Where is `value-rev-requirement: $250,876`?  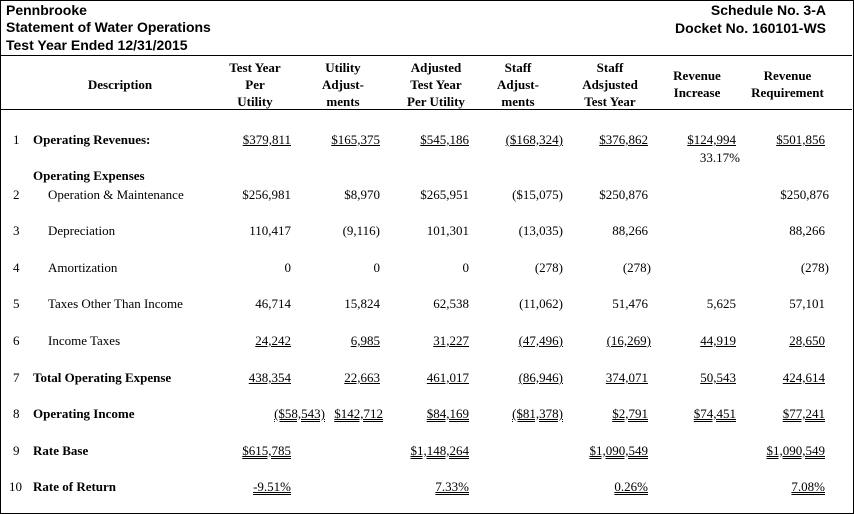
value-rev-requirement: $250,876 is located at coordinates (804, 194).